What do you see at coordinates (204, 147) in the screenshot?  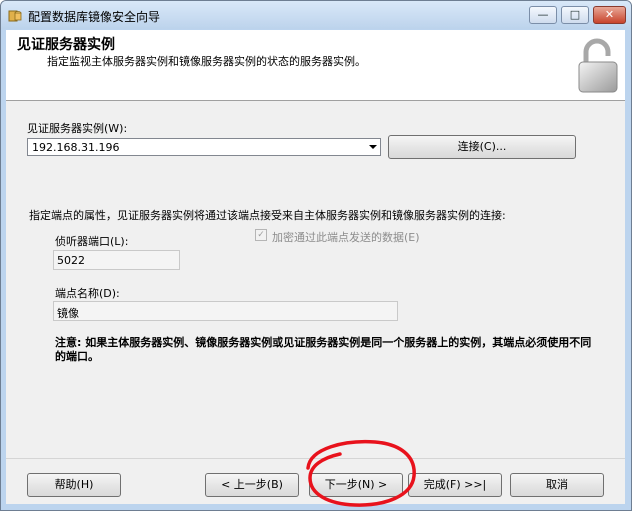 I see `witness-server-select: 192.168.31.196` at bounding box center [204, 147].